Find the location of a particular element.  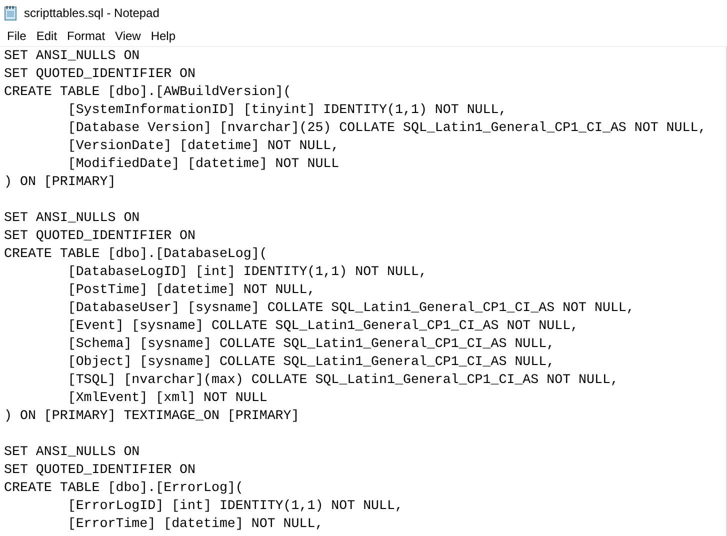

code-line: [Object] [sysname] COLLATE SQL_Latin1_General_CP1_CI_AS NULL, is located at coordinates (311, 362).